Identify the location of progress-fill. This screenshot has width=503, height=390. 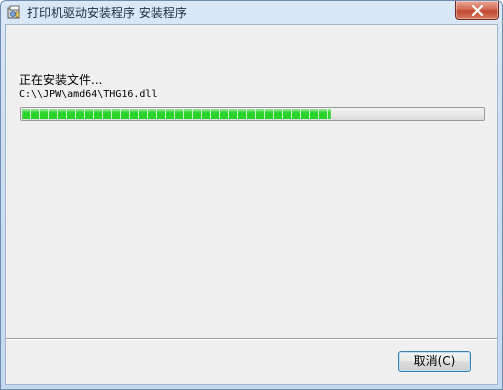
(176, 114).